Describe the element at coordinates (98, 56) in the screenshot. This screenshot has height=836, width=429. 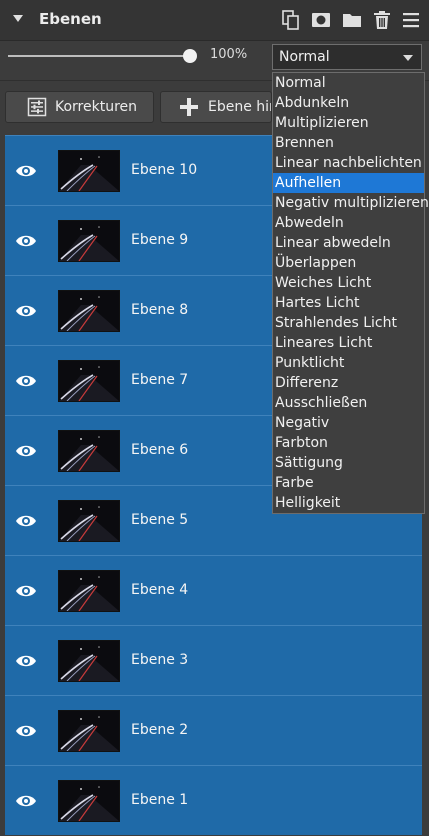
I see `opacity-slider` at that location.